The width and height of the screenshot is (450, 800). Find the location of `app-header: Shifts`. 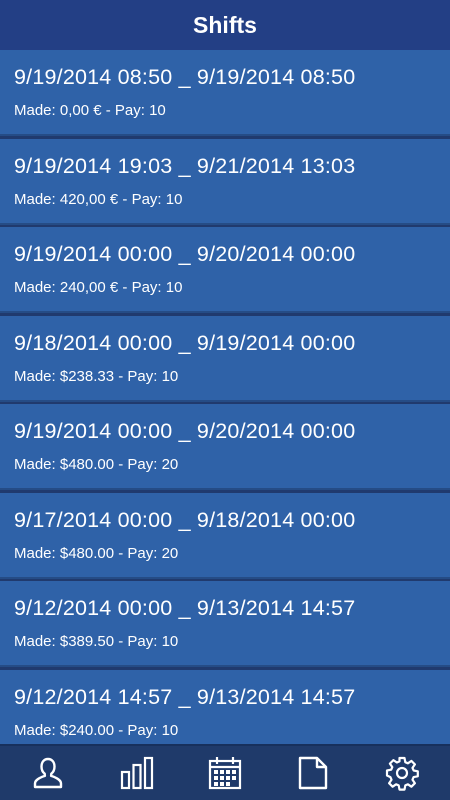

app-header: Shifts is located at coordinates (225, 25).